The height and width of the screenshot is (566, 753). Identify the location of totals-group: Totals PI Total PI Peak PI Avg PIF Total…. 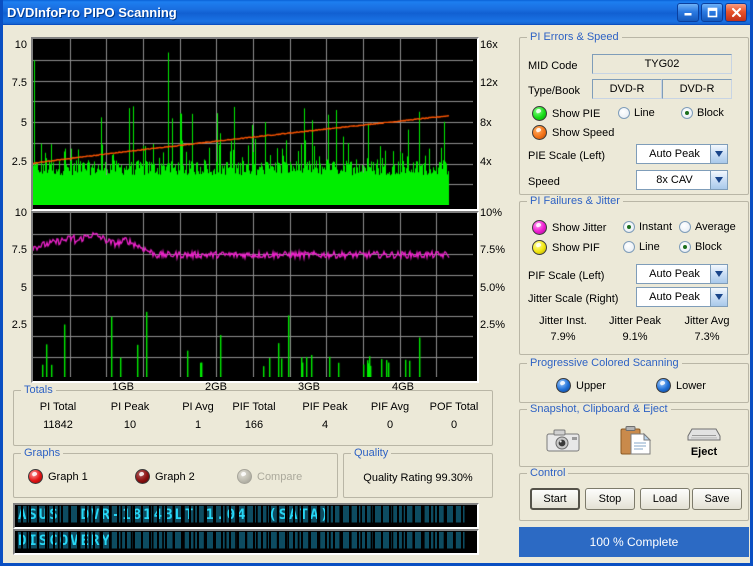
(253, 415).